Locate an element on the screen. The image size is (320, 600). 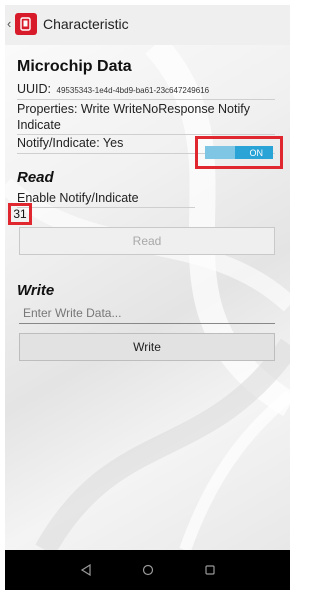
notify-toggle: ON is located at coordinates (239, 152).